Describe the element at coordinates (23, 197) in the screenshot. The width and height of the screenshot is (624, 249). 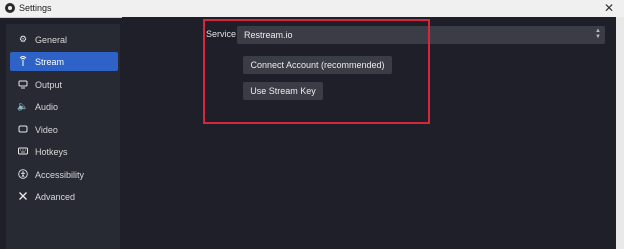
I see `tools-icon` at that location.